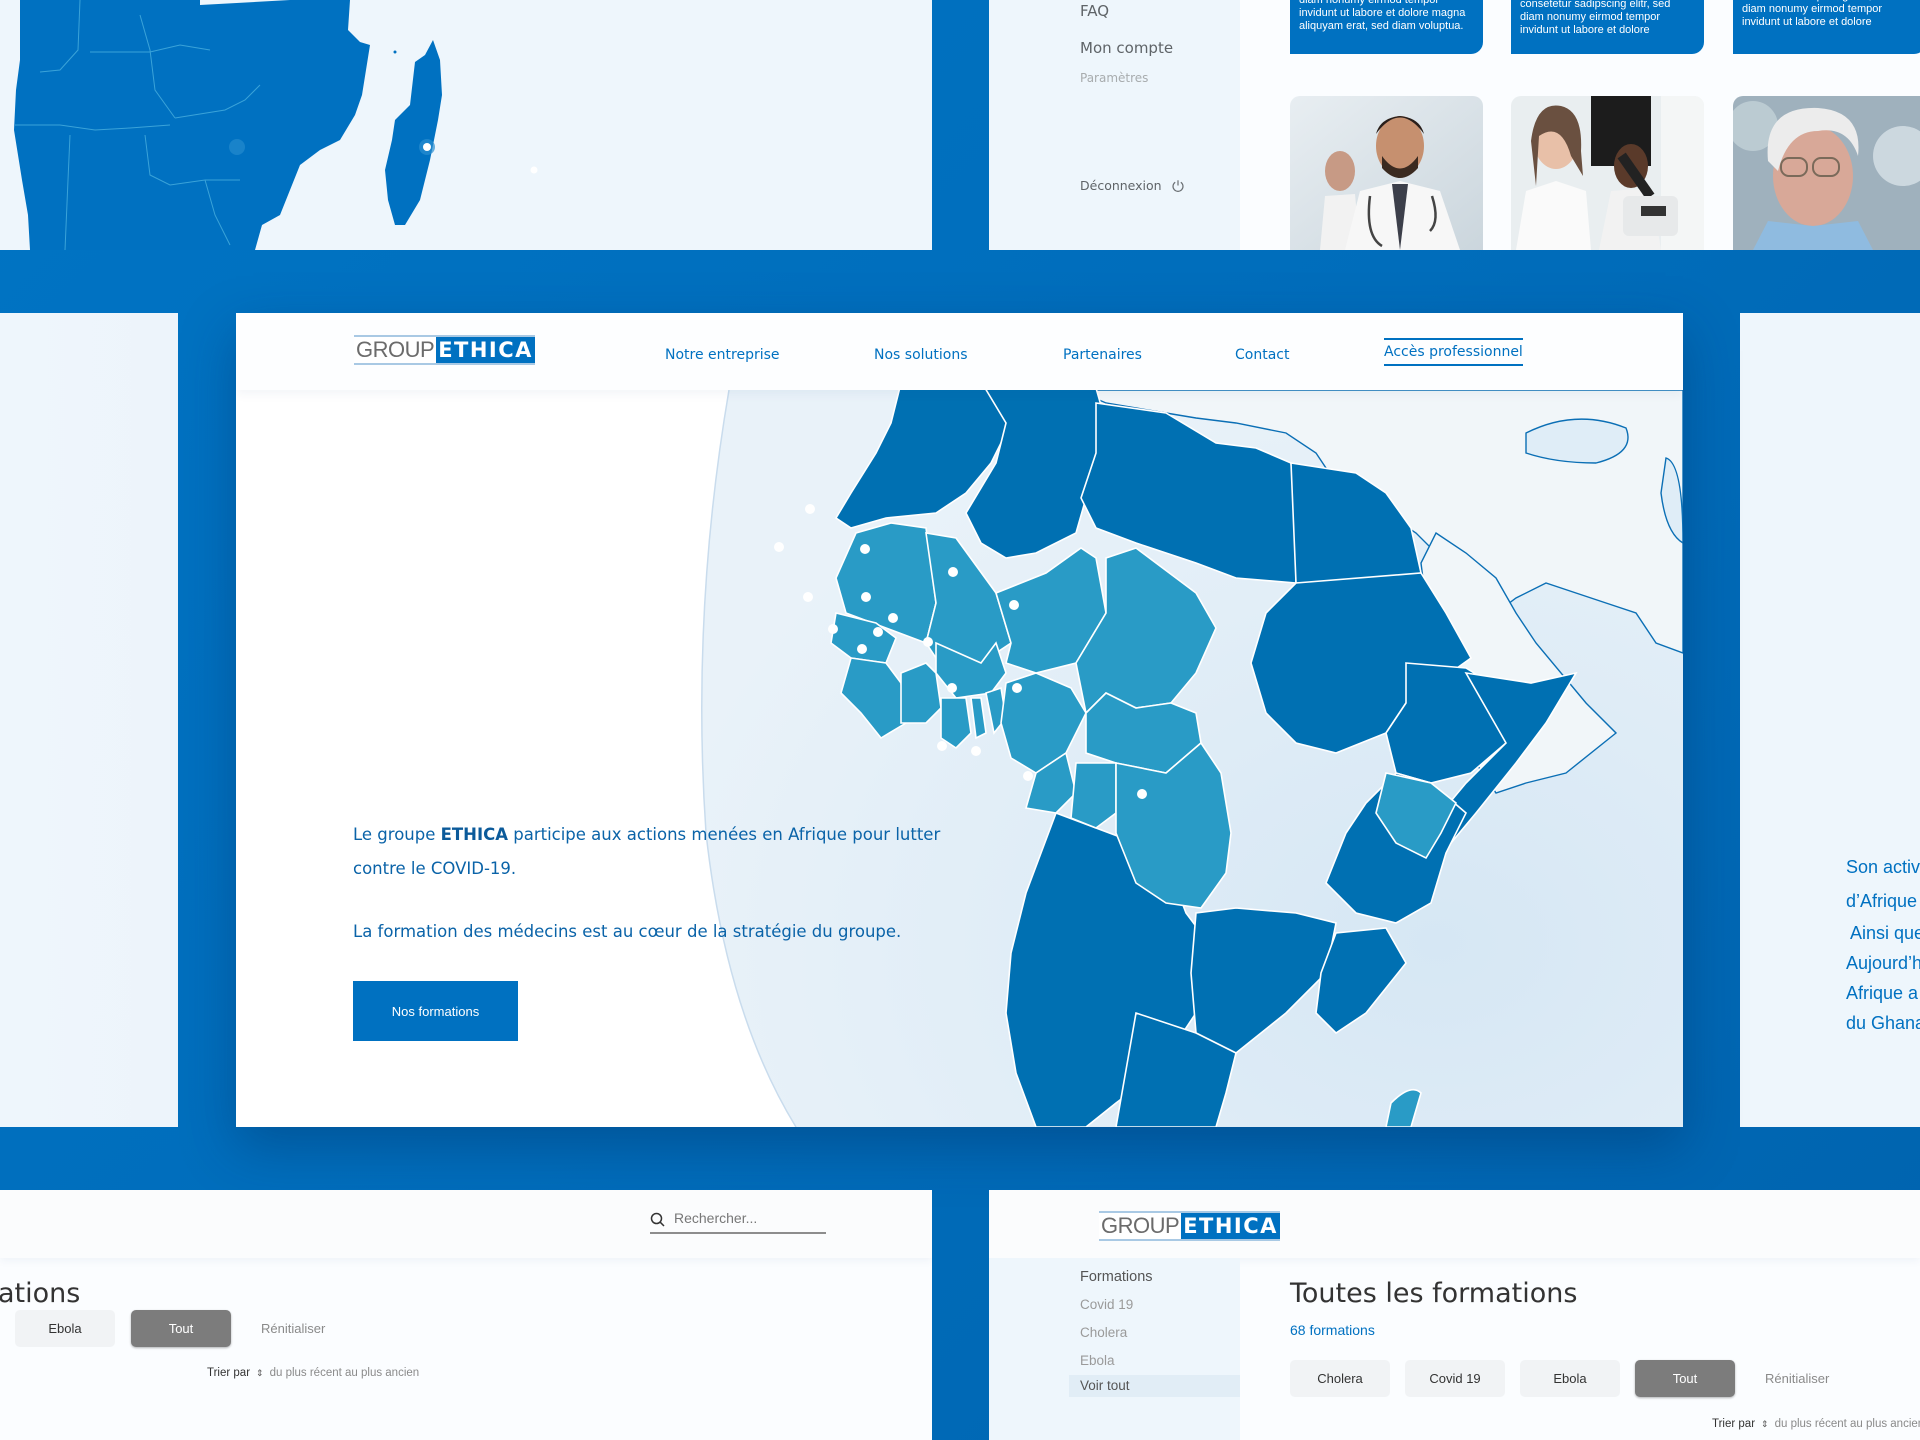 The height and width of the screenshot is (1440, 1920). Describe the element at coordinates (1102, 355) in the screenshot. I see `nav-partenaires: Partenaires` at that location.